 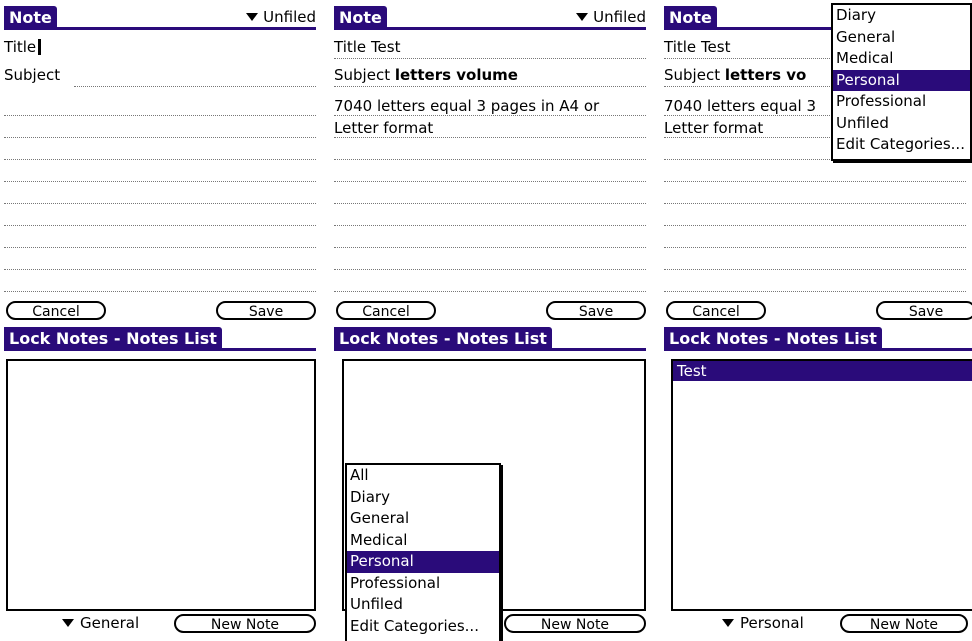 I want to click on list-item: Test, so click(x=822, y=371).